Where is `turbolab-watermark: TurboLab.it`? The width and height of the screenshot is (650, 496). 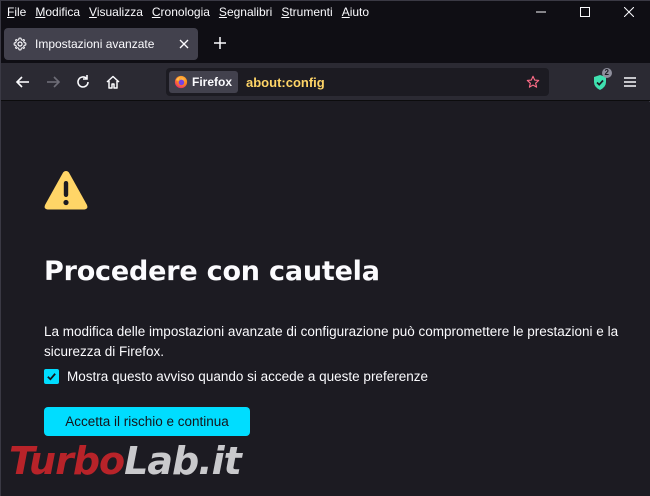
turbolab-watermark: TurboLab.it is located at coordinates (125, 461).